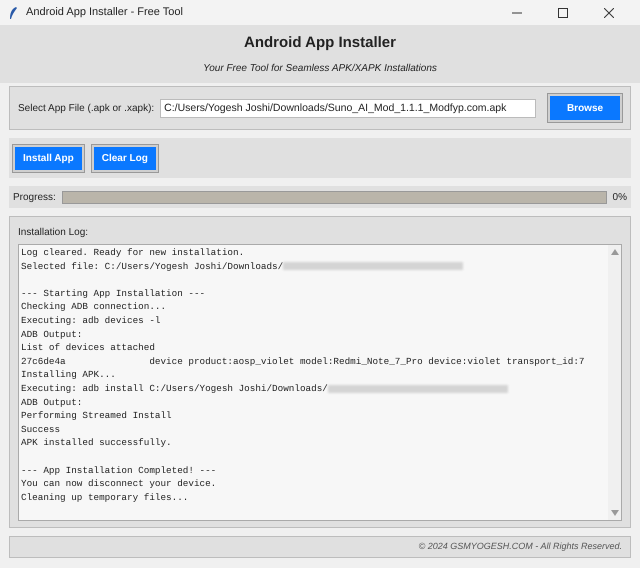 The height and width of the screenshot is (568, 640). What do you see at coordinates (320, 69) in the screenshot?
I see `app-subtitle: Your Free Tool for Seamless APK/XAPK Installations` at bounding box center [320, 69].